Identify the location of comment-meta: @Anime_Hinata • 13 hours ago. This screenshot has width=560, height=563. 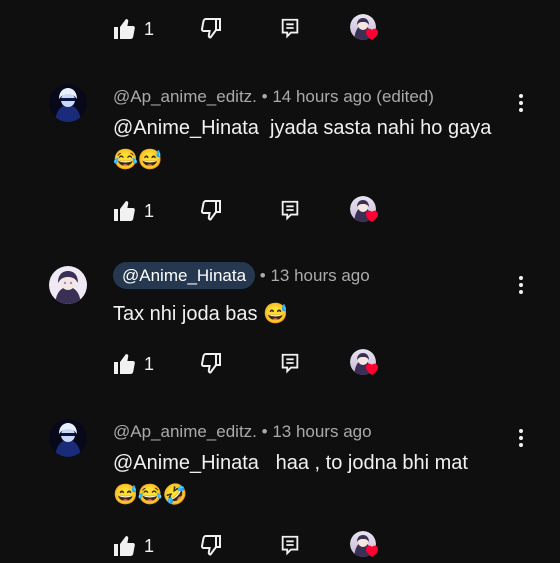
(241, 275).